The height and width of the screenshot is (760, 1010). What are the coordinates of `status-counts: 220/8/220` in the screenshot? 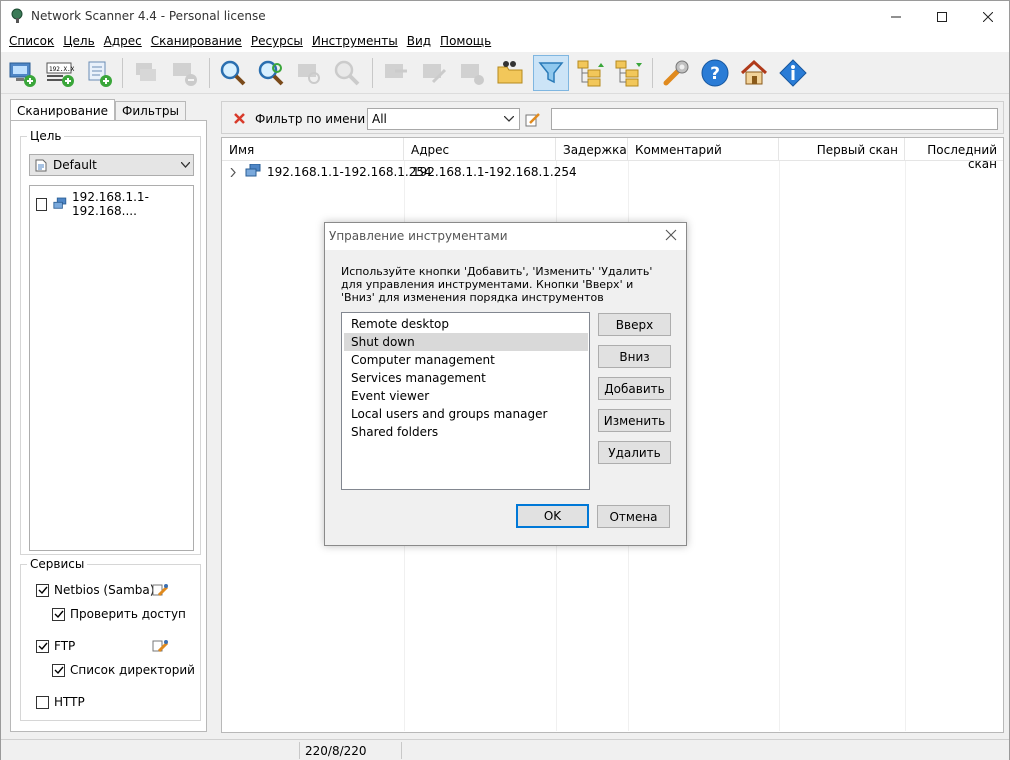 It's located at (350, 750).